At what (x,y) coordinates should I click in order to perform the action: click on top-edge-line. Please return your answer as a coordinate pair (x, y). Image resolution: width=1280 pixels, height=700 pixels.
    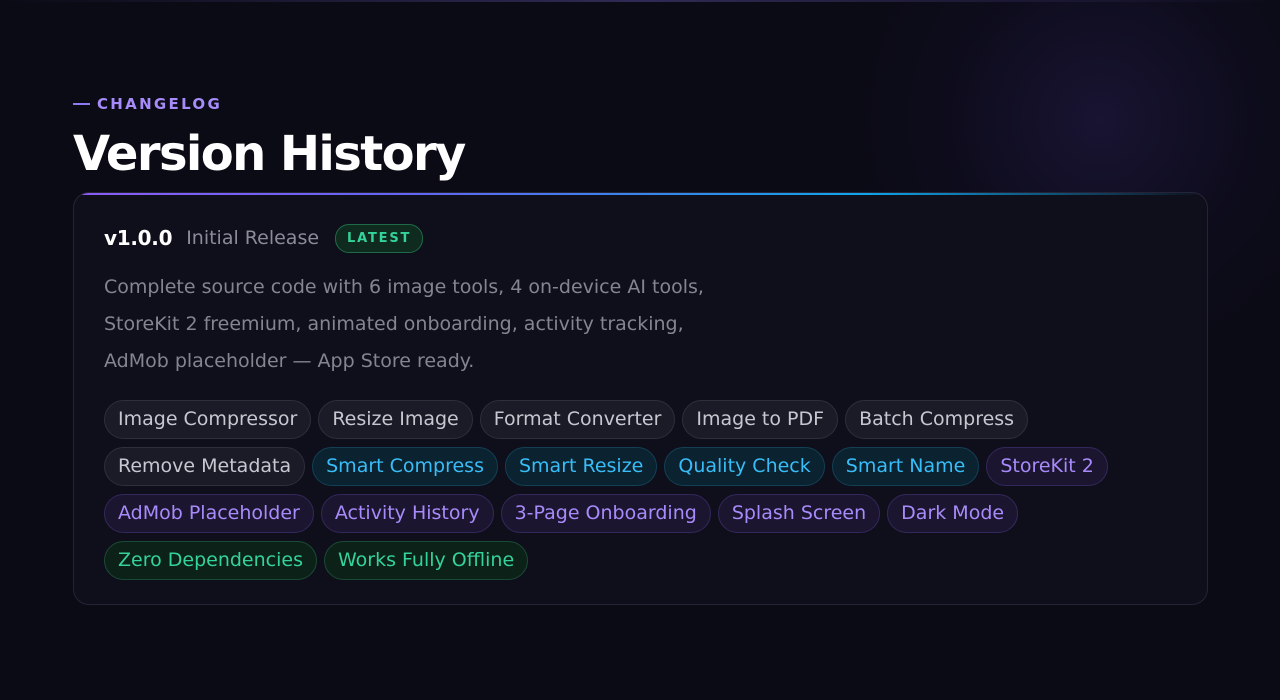
    Looking at the image, I should click on (640, 1).